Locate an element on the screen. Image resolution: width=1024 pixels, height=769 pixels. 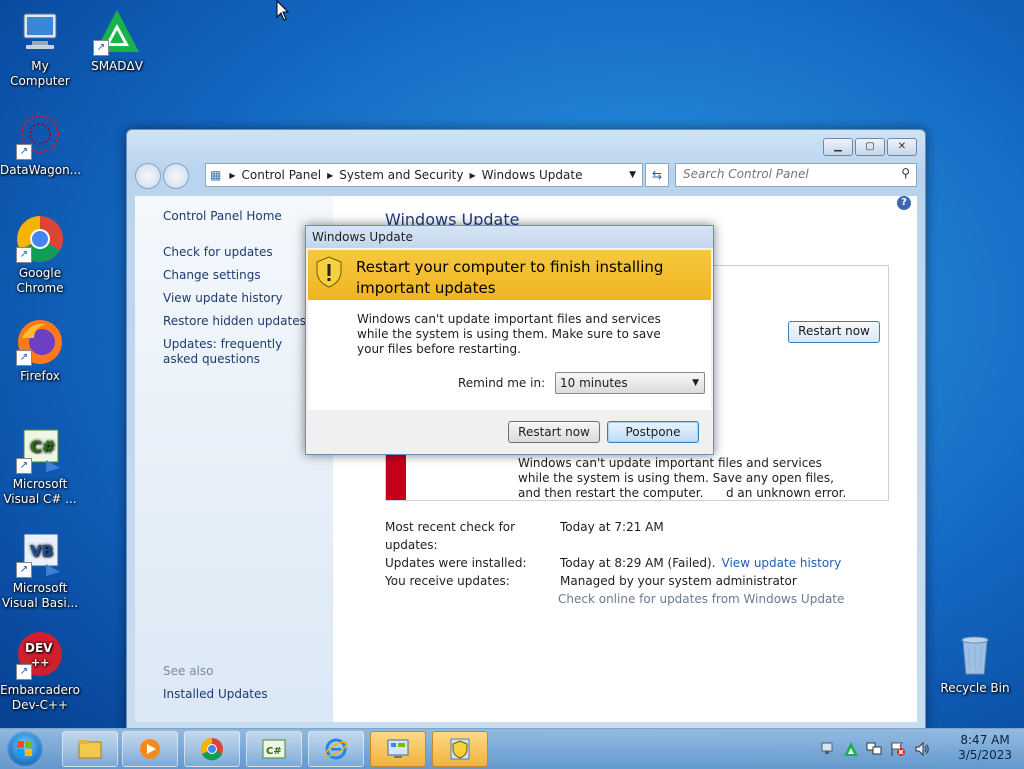
taskbar-media-player is located at coordinates (150, 749).